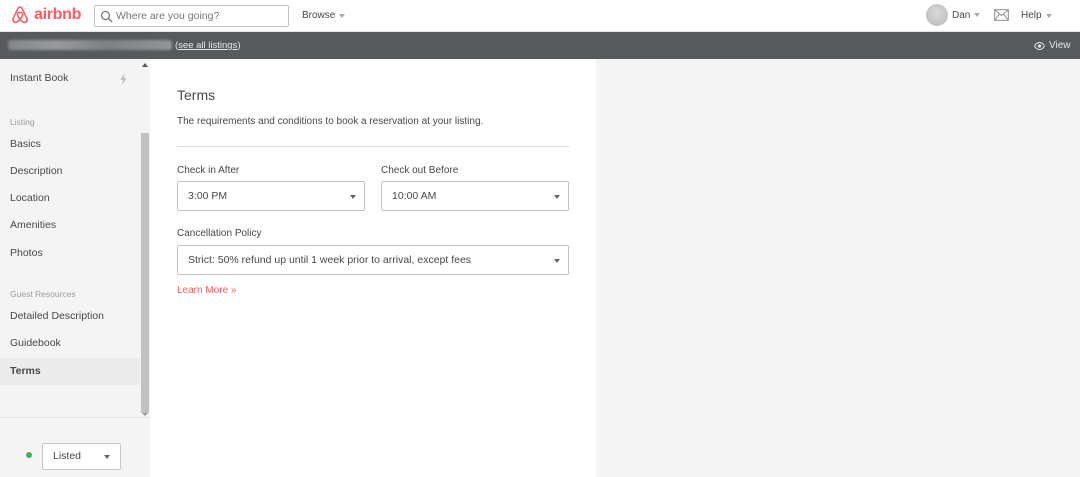 Image resolution: width=1080 pixels, height=477 pixels. I want to click on status-indicator-dot, so click(29, 455).